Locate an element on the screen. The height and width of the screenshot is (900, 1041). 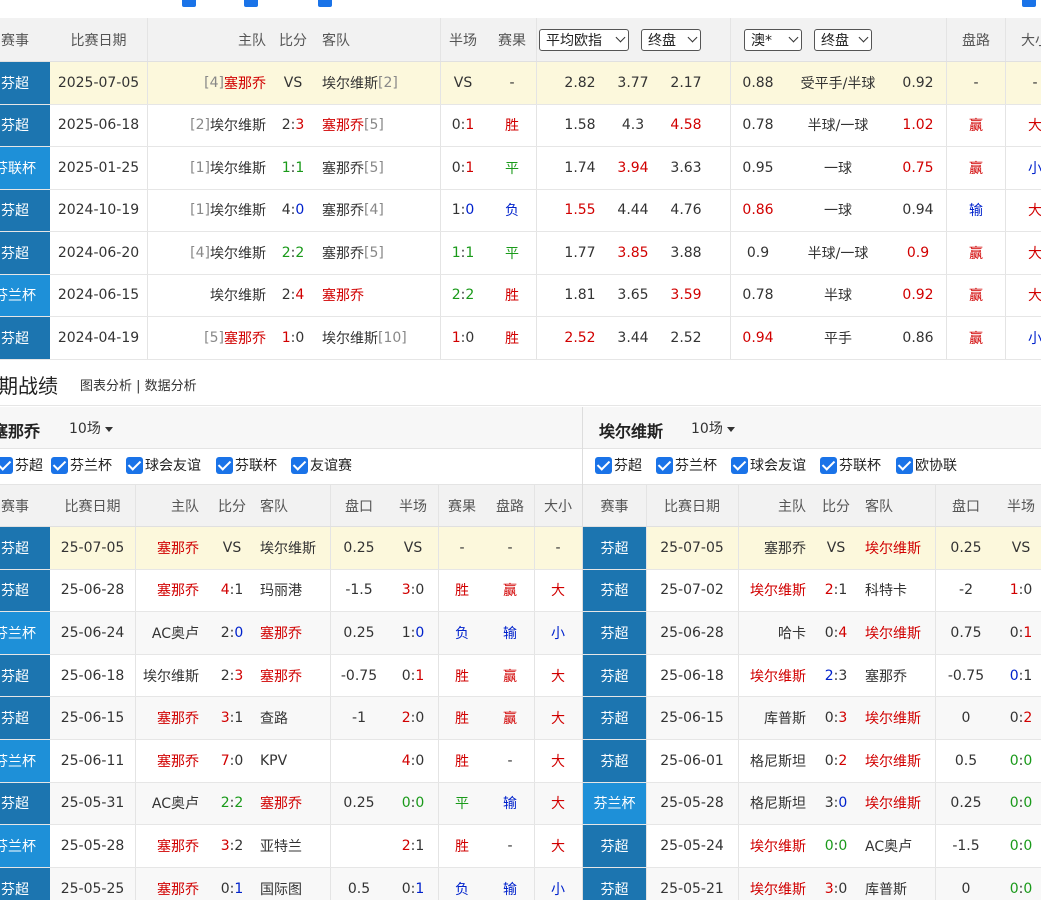
recent-away-cell: 亚特兰 is located at coordinates (293, 846).